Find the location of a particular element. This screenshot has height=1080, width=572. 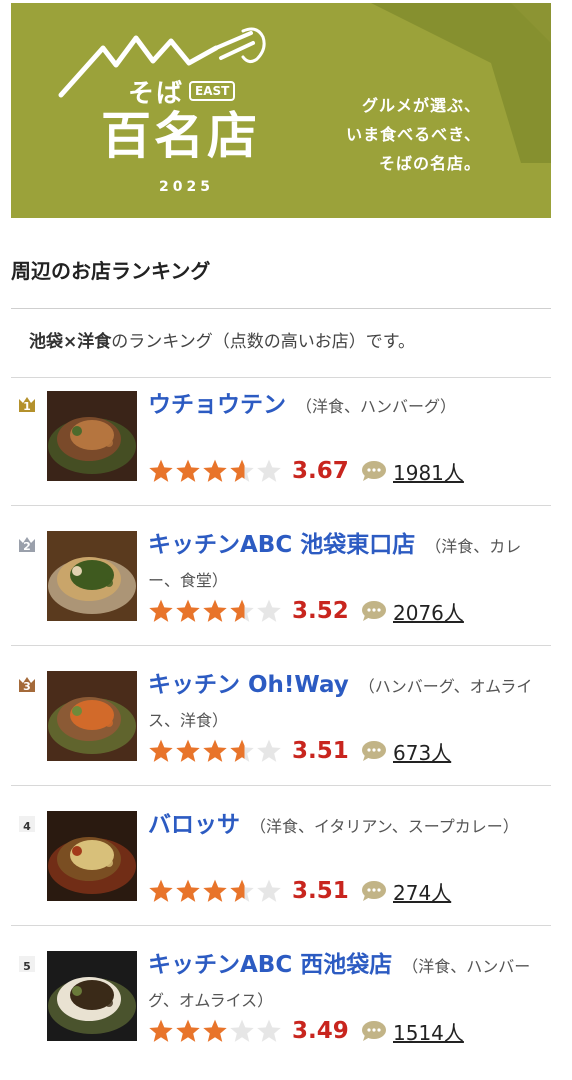

rating-line: 3.51 274人 is located at coordinates (299, 891).